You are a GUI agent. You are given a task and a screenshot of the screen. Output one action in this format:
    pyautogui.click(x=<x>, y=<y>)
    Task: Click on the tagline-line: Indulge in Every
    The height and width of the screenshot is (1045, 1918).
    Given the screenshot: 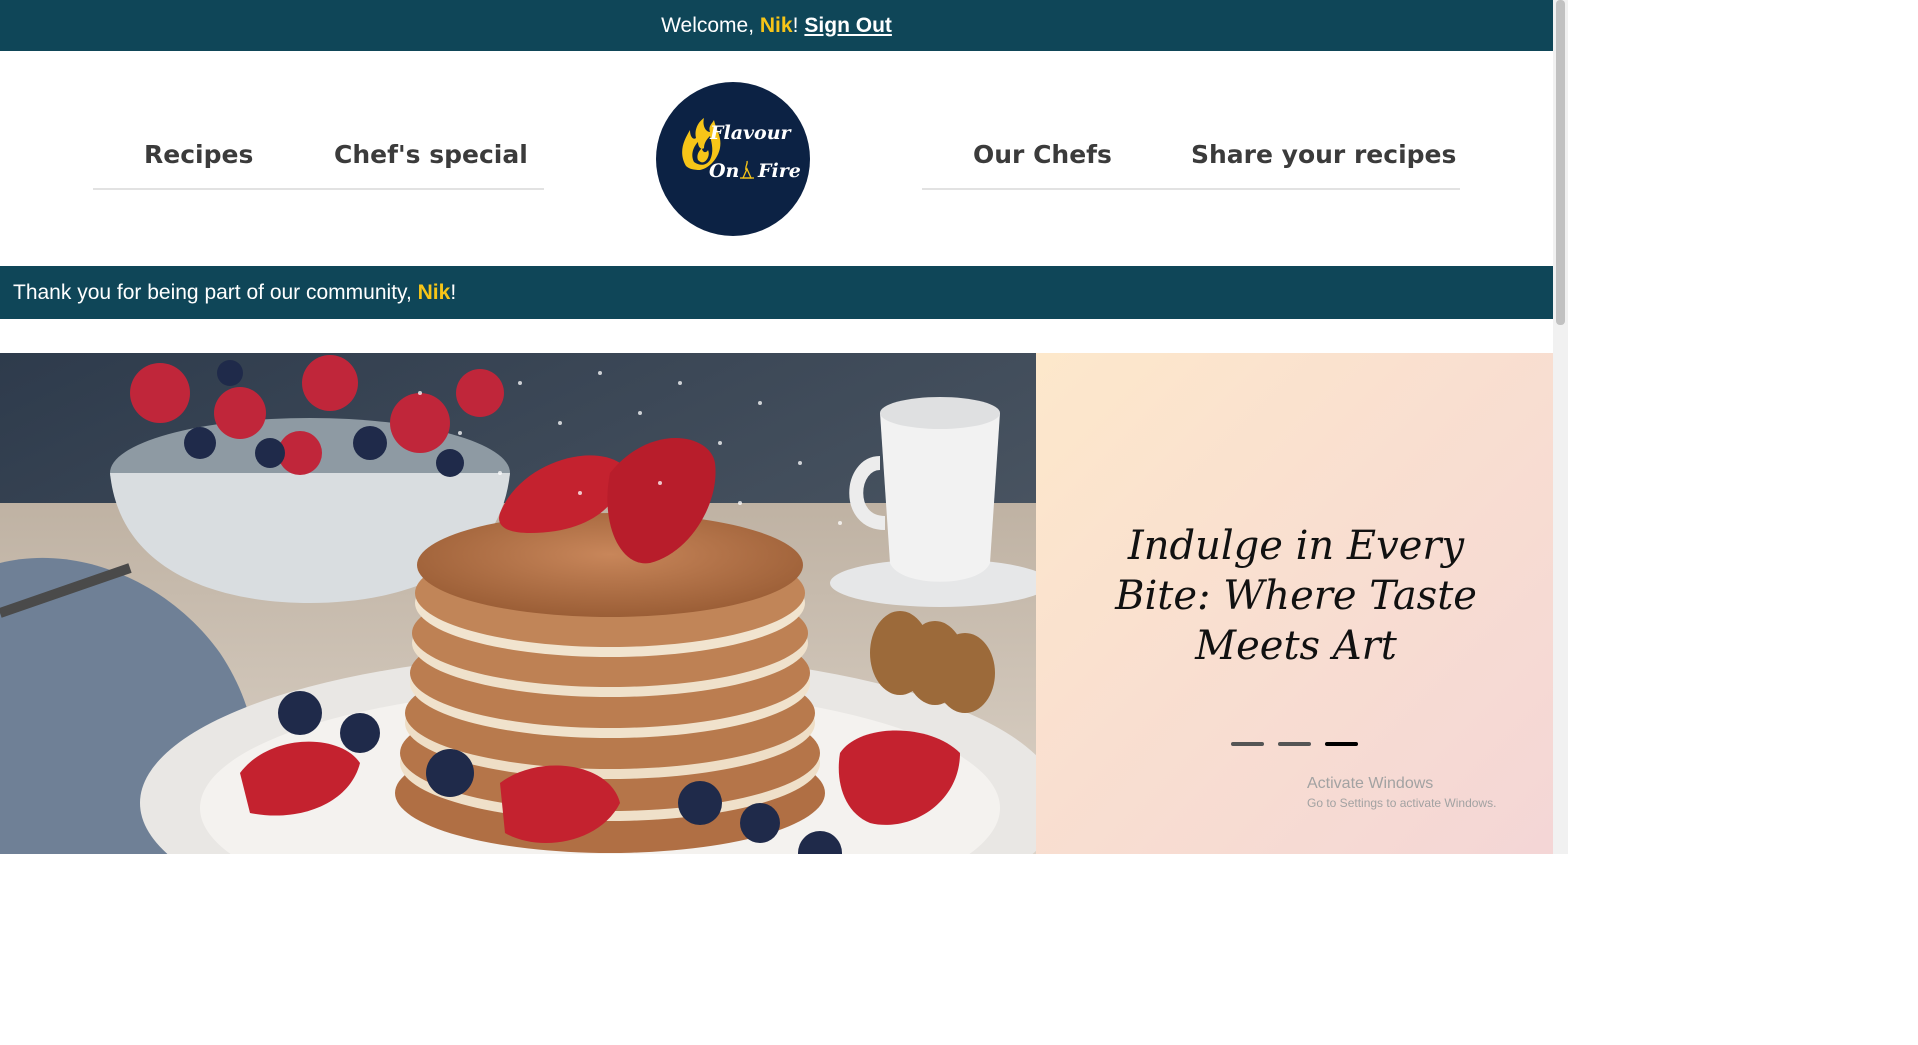 What is the action you would take?
    pyautogui.click(x=1296, y=546)
    